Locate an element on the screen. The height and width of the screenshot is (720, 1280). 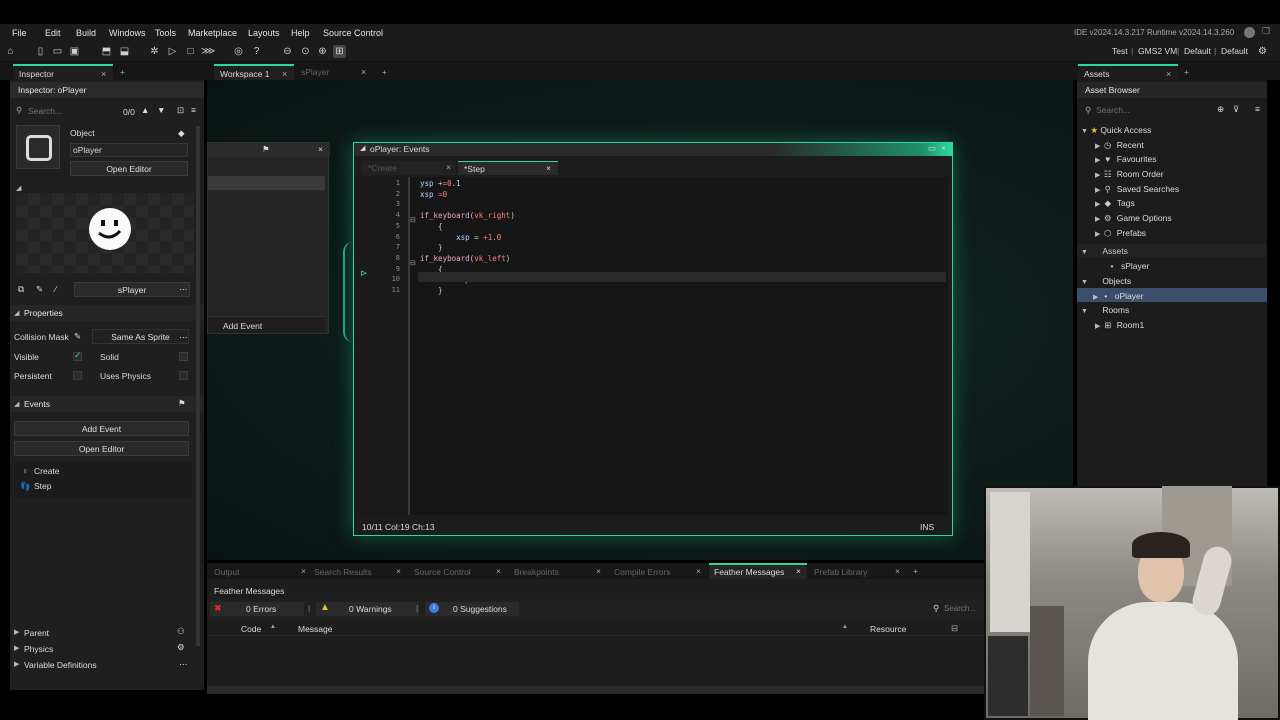
object-name-field: oPlayer is located at coordinates (129, 150).